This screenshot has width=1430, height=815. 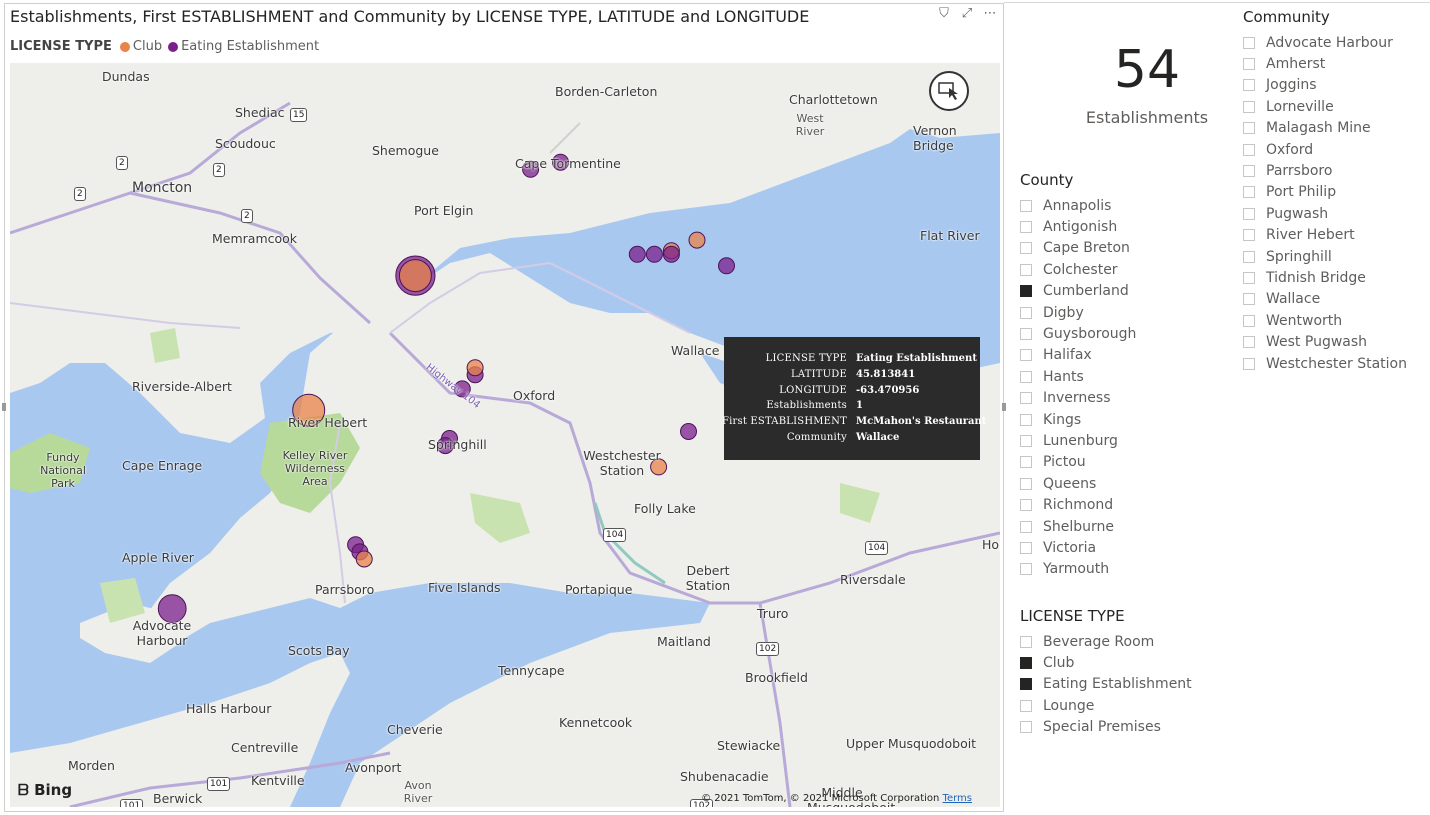 What do you see at coordinates (1004, 407) in the screenshot?
I see `resize-handle-right` at bounding box center [1004, 407].